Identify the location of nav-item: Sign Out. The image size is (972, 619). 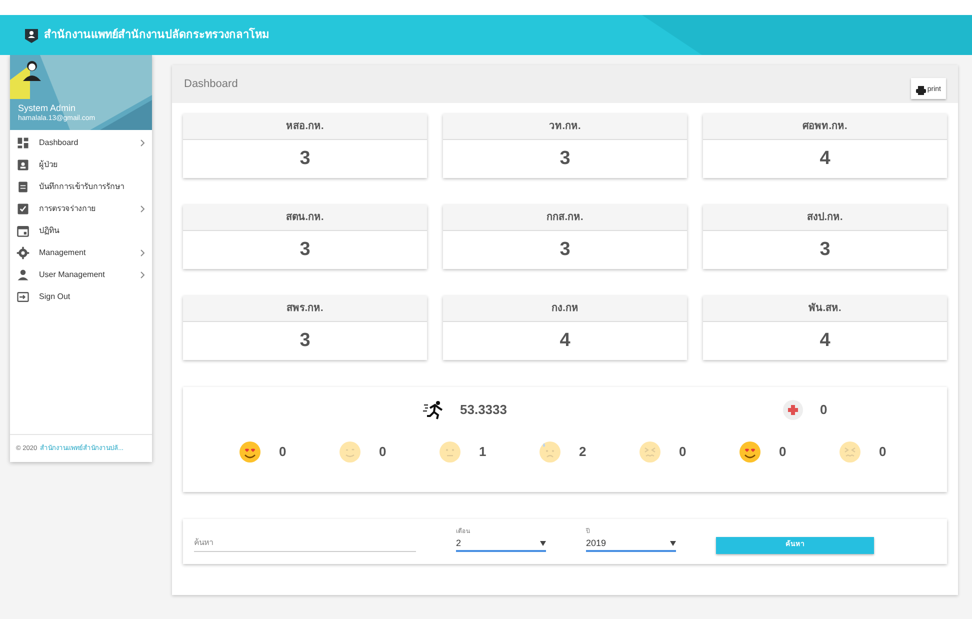
(81, 297).